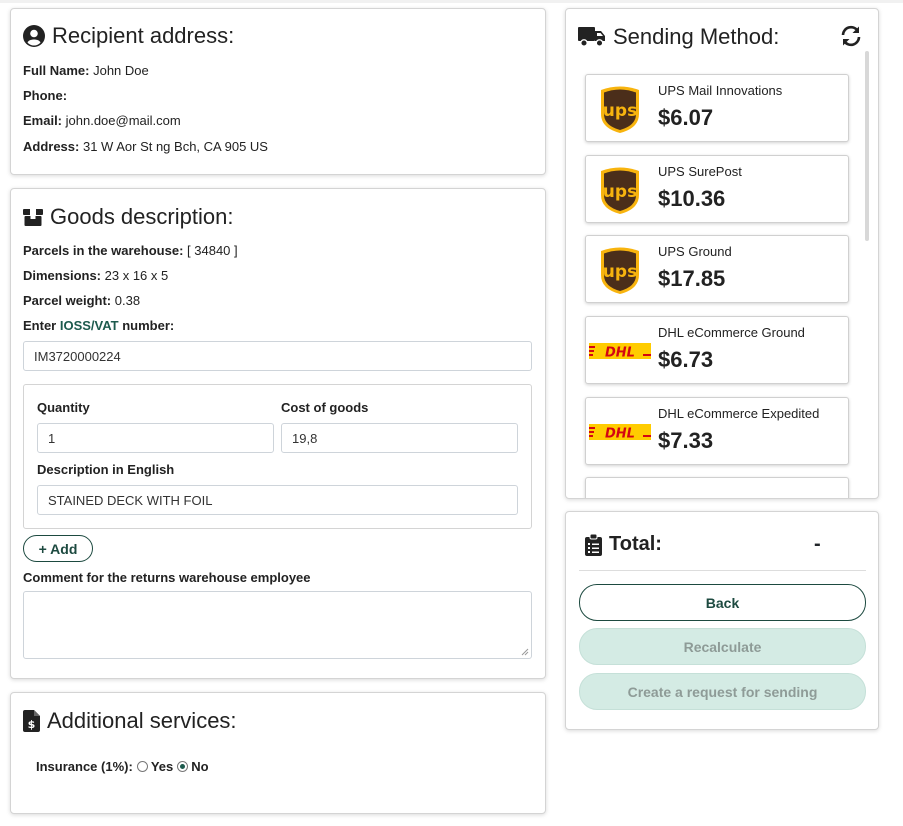 This screenshot has height=826, width=903. Describe the element at coordinates (96, 275) in the screenshot. I see `dimensions-row: Dimensions: 23 x 16 x 5` at that location.